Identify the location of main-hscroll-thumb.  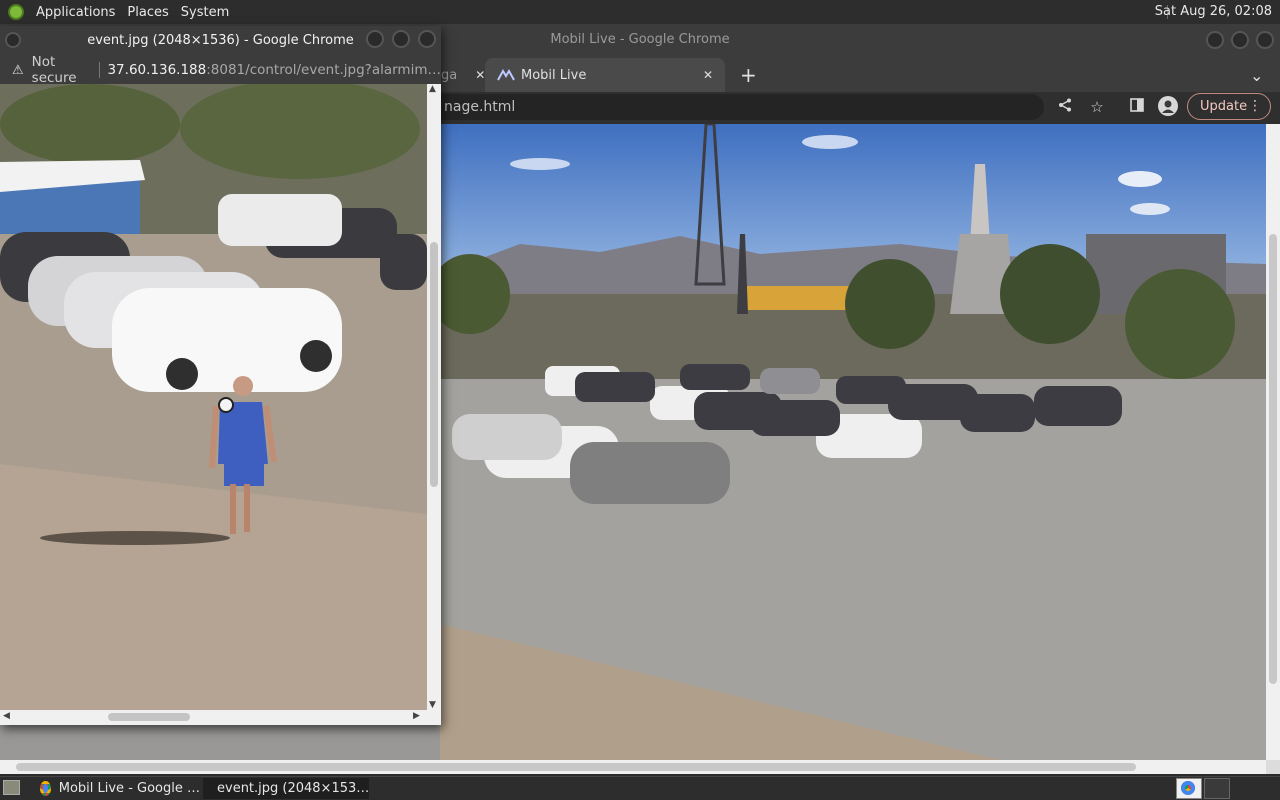
(576, 767).